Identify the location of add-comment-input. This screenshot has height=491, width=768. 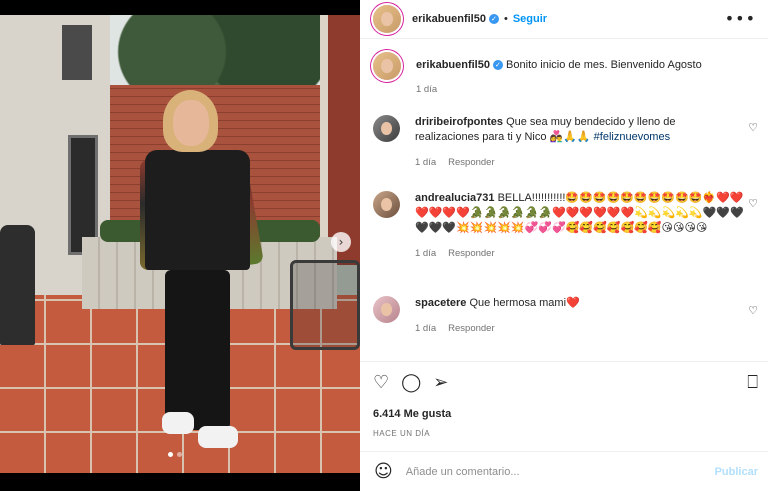
(545, 471).